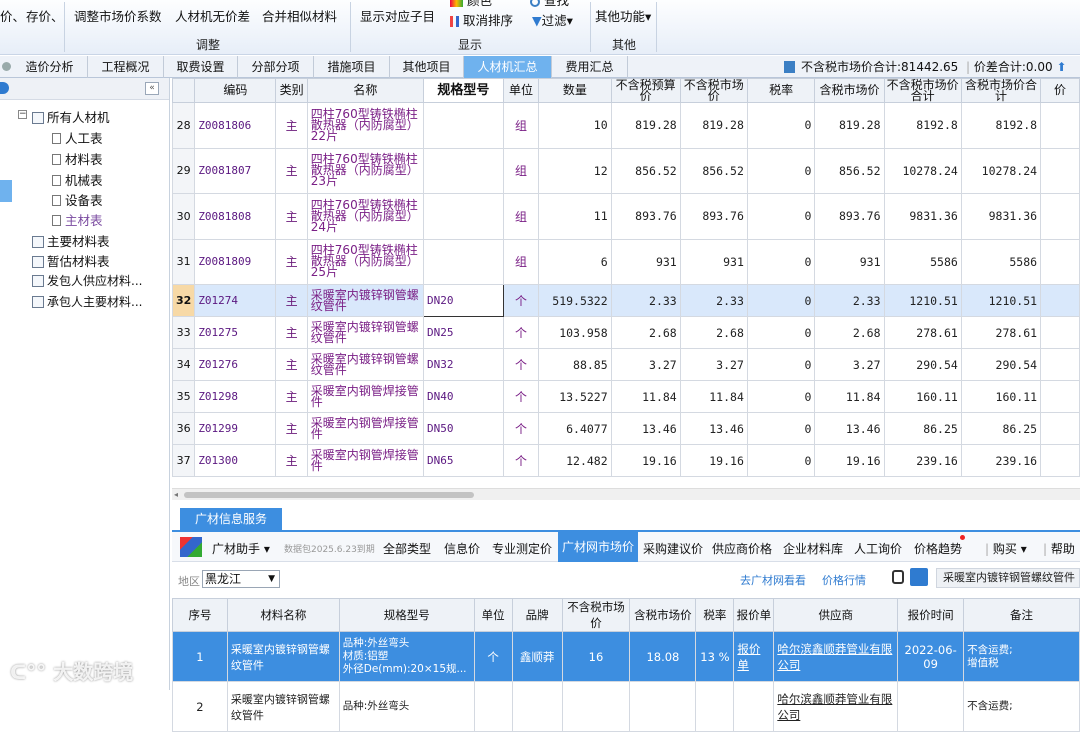 Image resolution: width=1080 pixels, height=732 pixels. Describe the element at coordinates (235, 332) in the screenshot. I see `cell-code: Z01275` at that location.